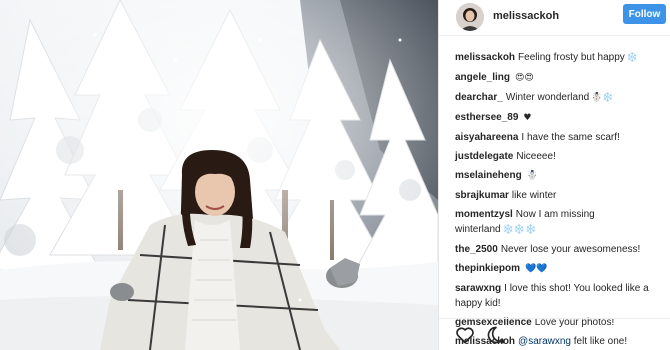  I want to click on comment: angele_ling 😍😍, so click(561, 78).